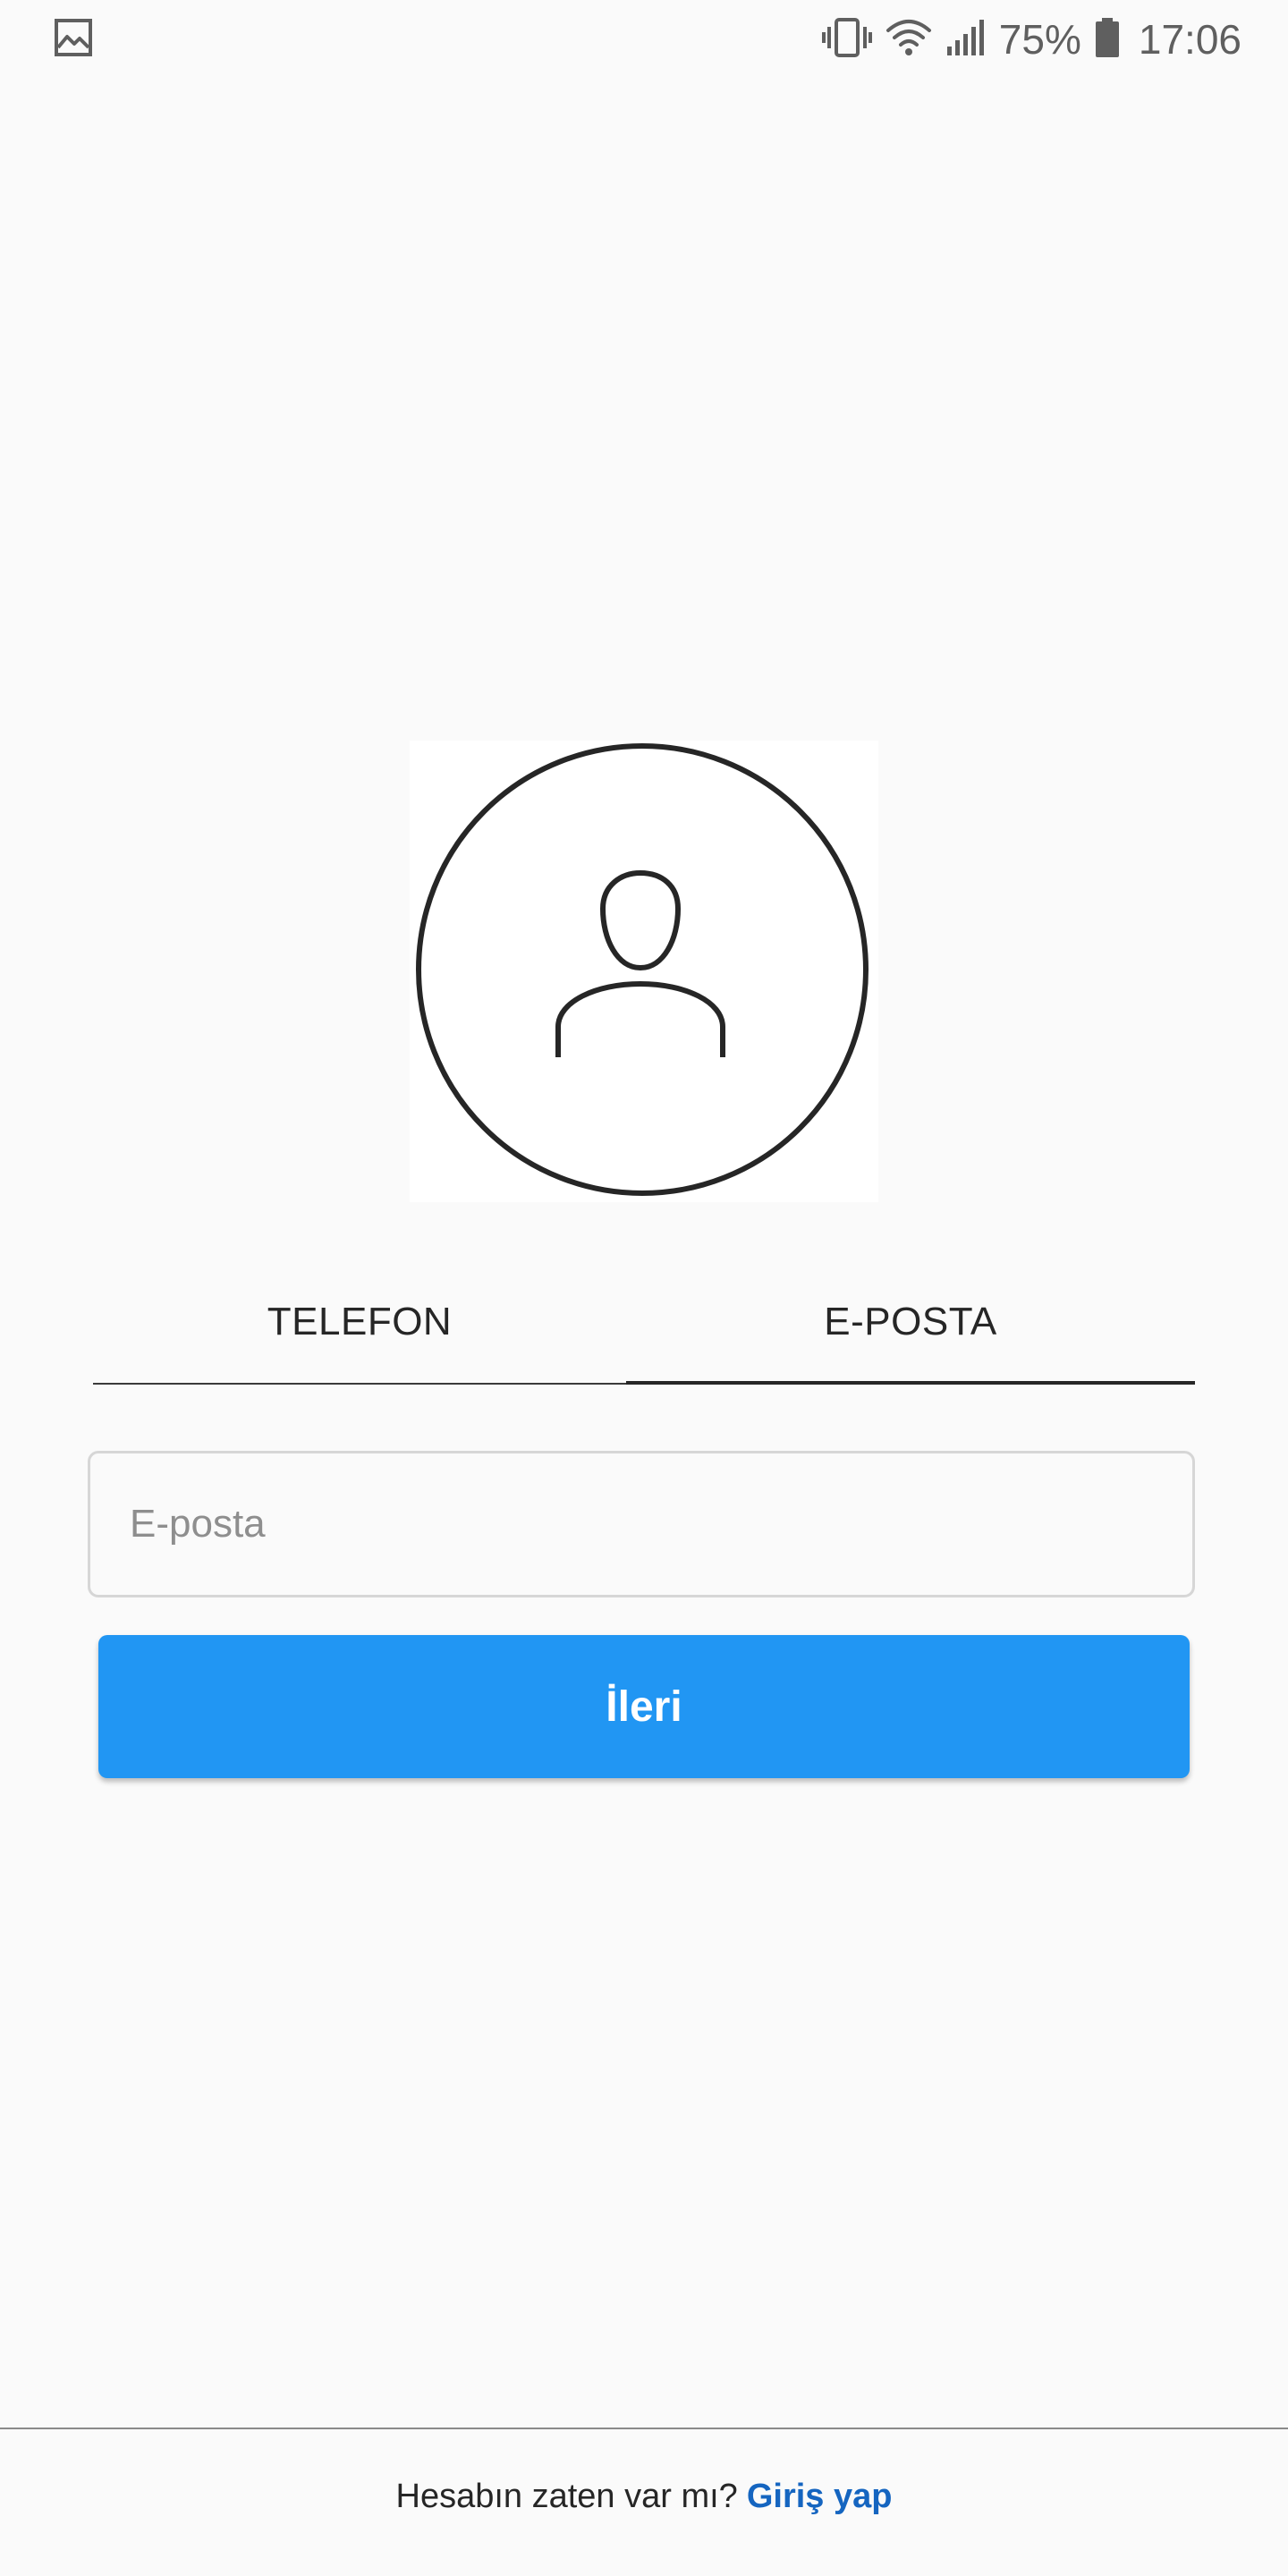  What do you see at coordinates (820, 2497) in the screenshot?
I see `login-link: Giriş yap` at bounding box center [820, 2497].